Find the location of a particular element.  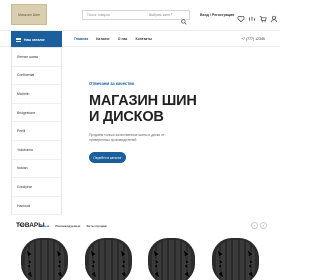

cart-icon is located at coordinates (263, 16).